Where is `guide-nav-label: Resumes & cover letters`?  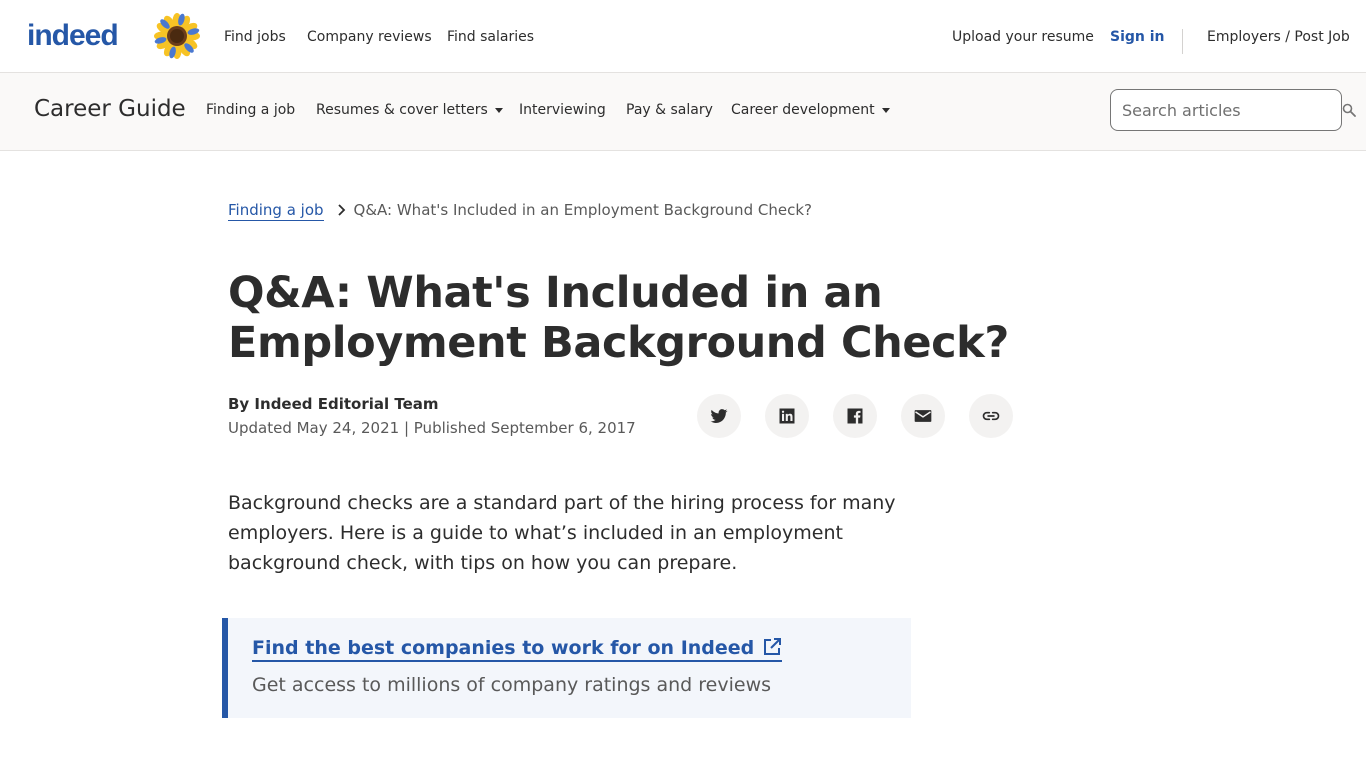 guide-nav-label: Resumes & cover letters is located at coordinates (402, 110).